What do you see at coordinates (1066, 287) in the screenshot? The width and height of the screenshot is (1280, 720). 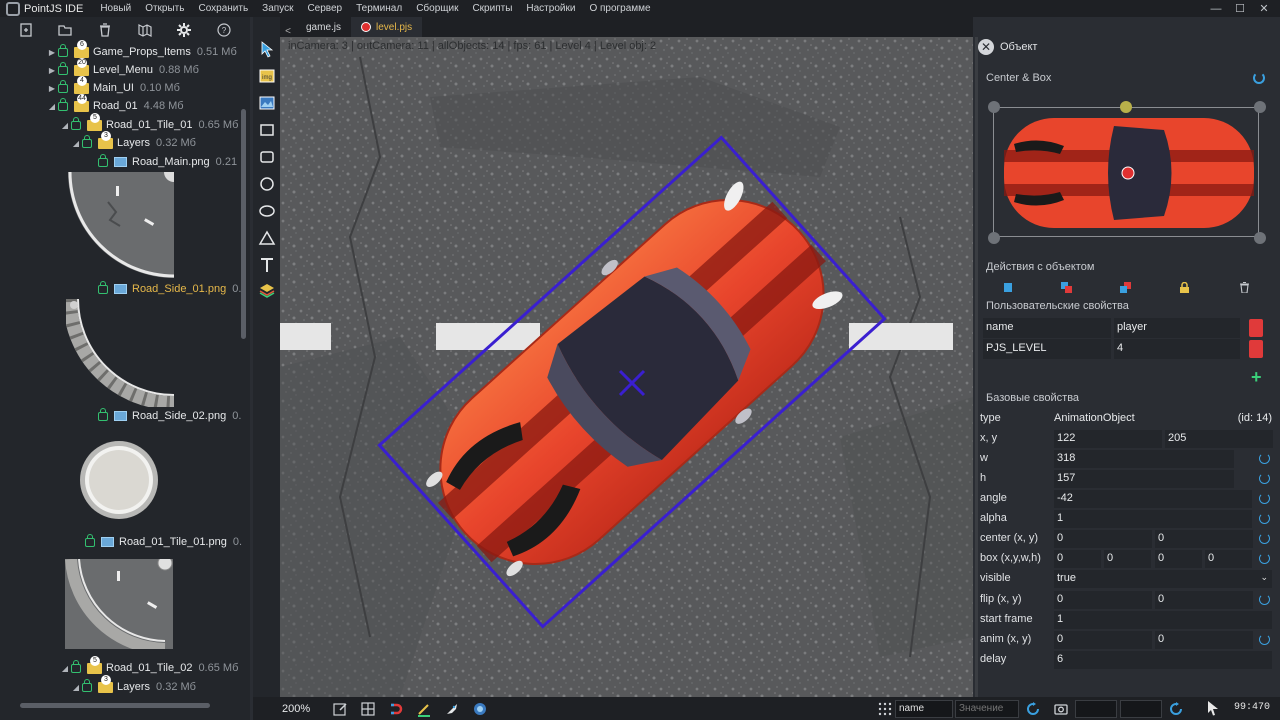 I see `duplicate-icon` at bounding box center [1066, 287].